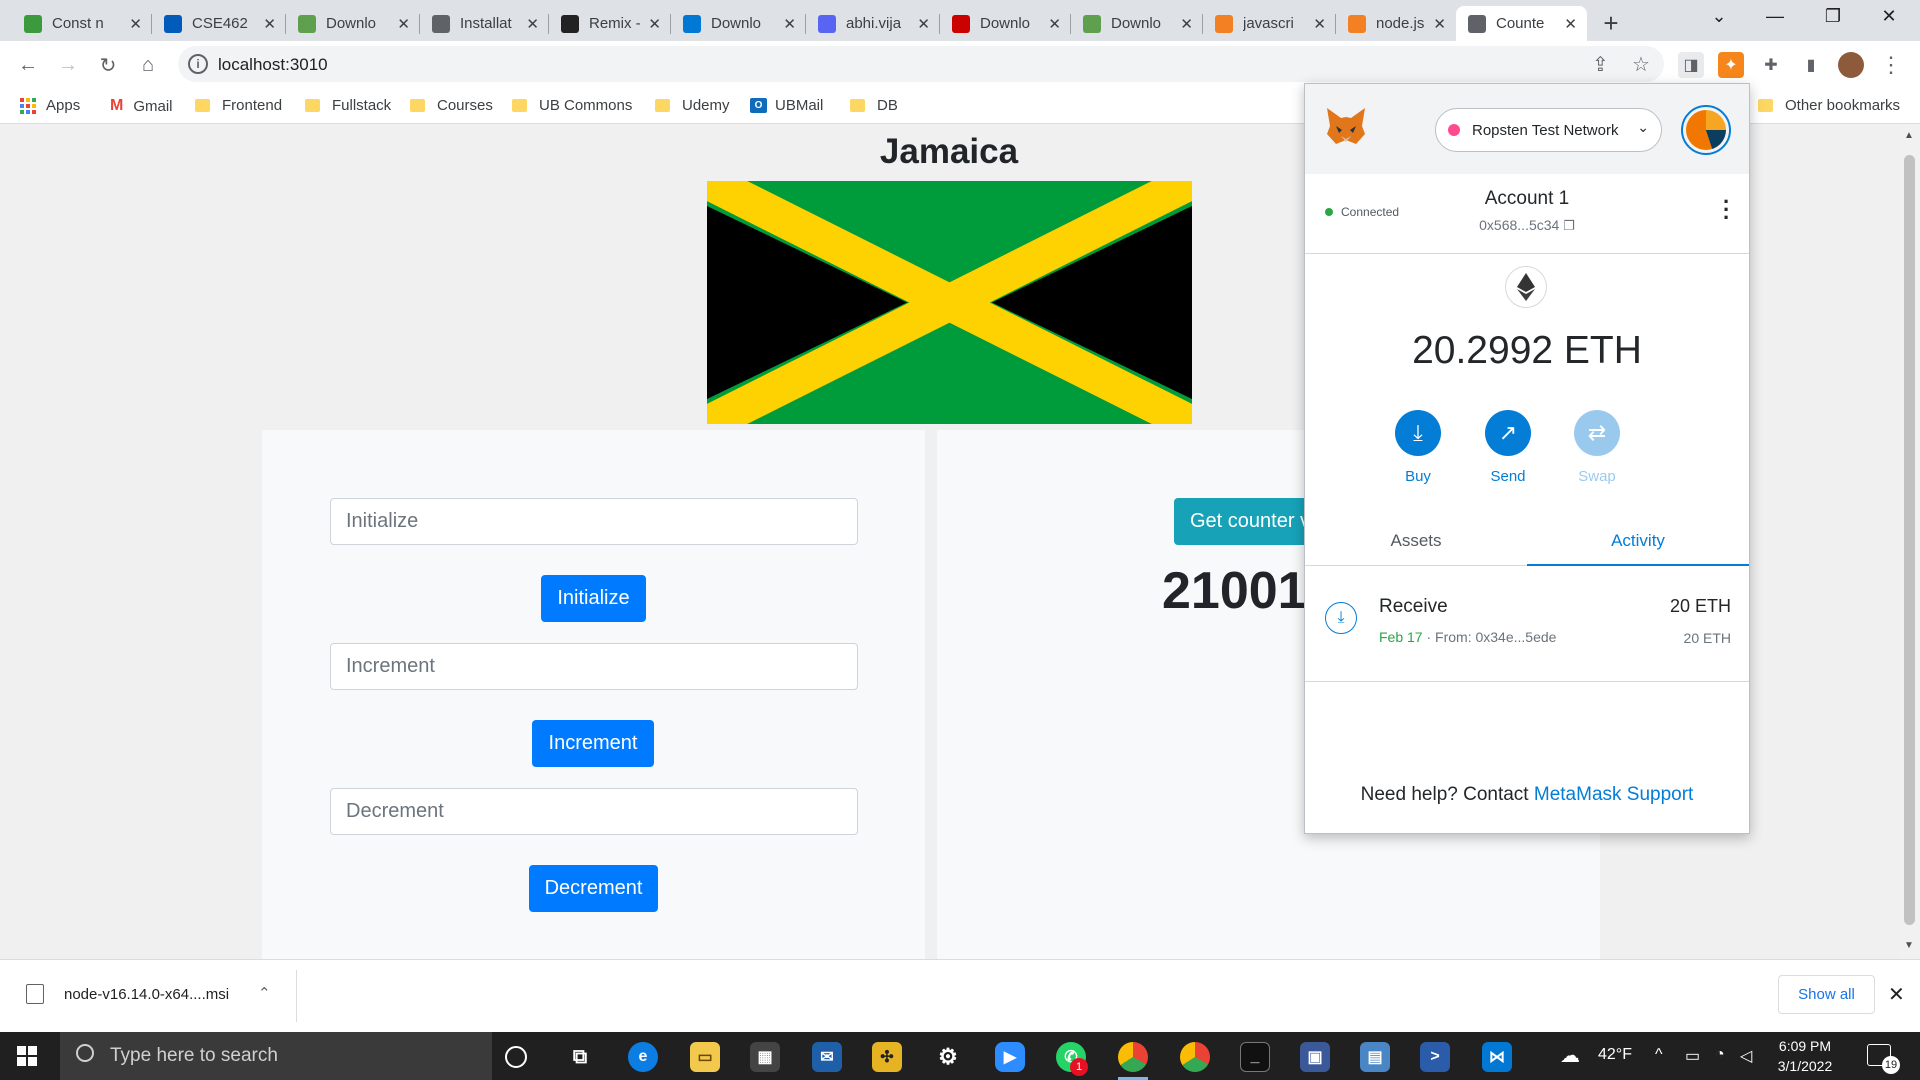  I want to click on chrome-menu-icon: ⋮, so click(1891, 65).